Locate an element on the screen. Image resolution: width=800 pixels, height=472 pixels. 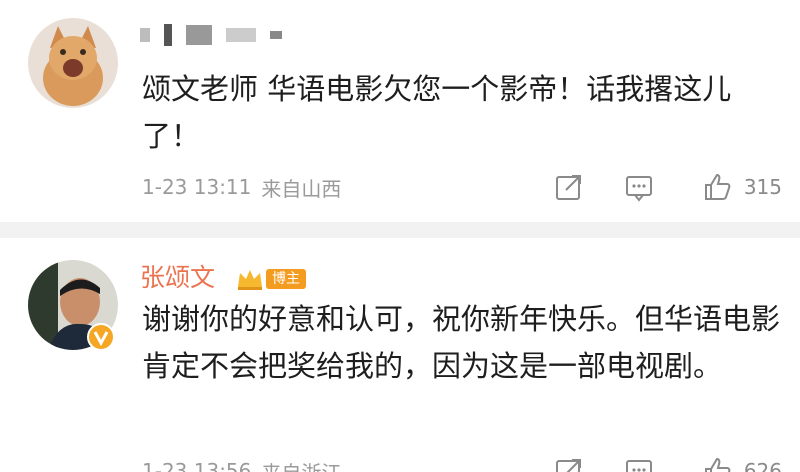
username-blurred is located at coordinates (214, 34).